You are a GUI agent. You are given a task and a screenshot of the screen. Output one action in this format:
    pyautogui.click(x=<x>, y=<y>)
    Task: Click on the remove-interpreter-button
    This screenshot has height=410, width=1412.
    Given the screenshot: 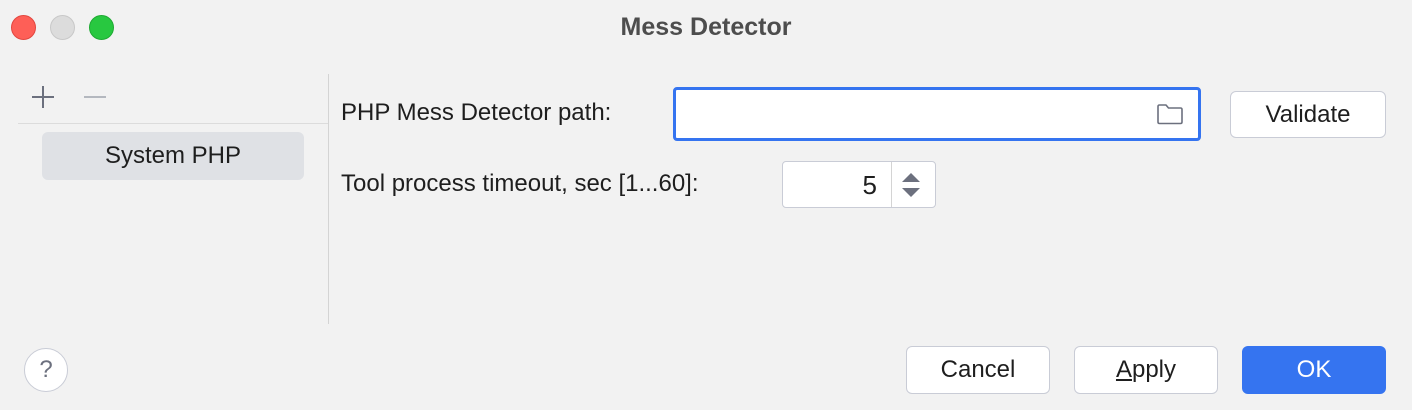 What is the action you would take?
    pyautogui.click(x=95, y=97)
    